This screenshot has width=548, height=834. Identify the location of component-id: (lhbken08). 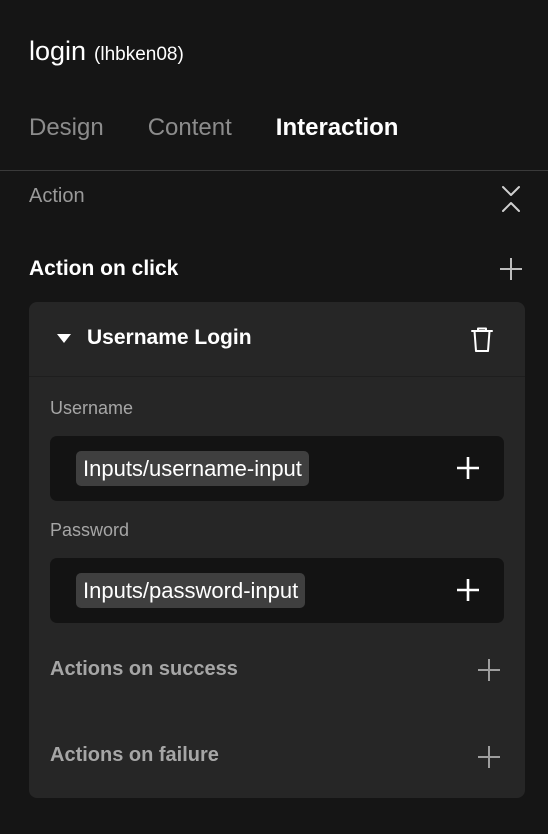
(139, 54).